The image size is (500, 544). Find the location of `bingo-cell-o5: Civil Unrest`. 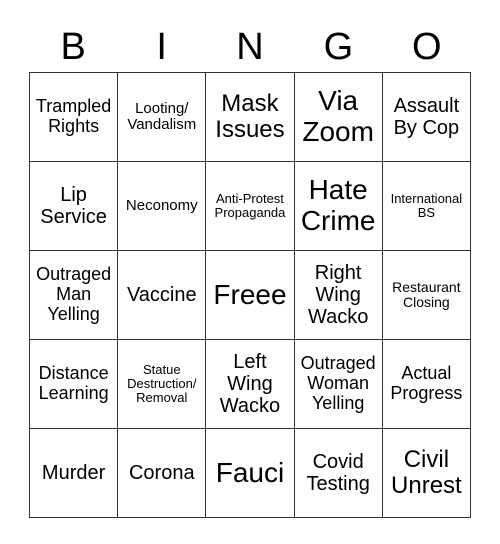

bingo-cell-o5: Civil Unrest is located at coordinates (426, 473).